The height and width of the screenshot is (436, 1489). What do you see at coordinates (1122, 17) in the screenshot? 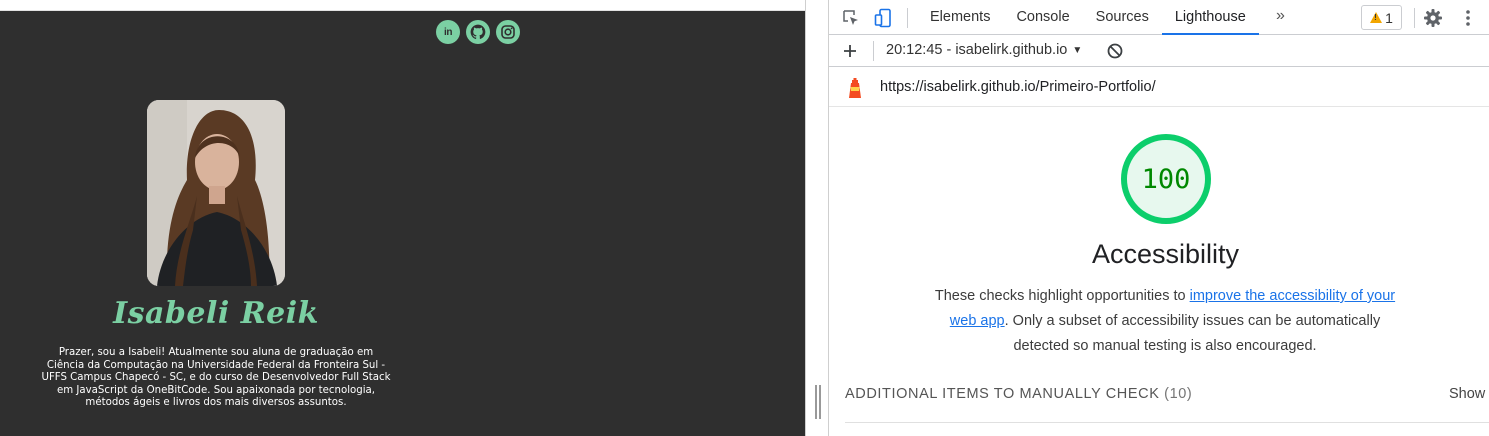
I see `tab-sources: Sources` at bounding box center [1122, 17].